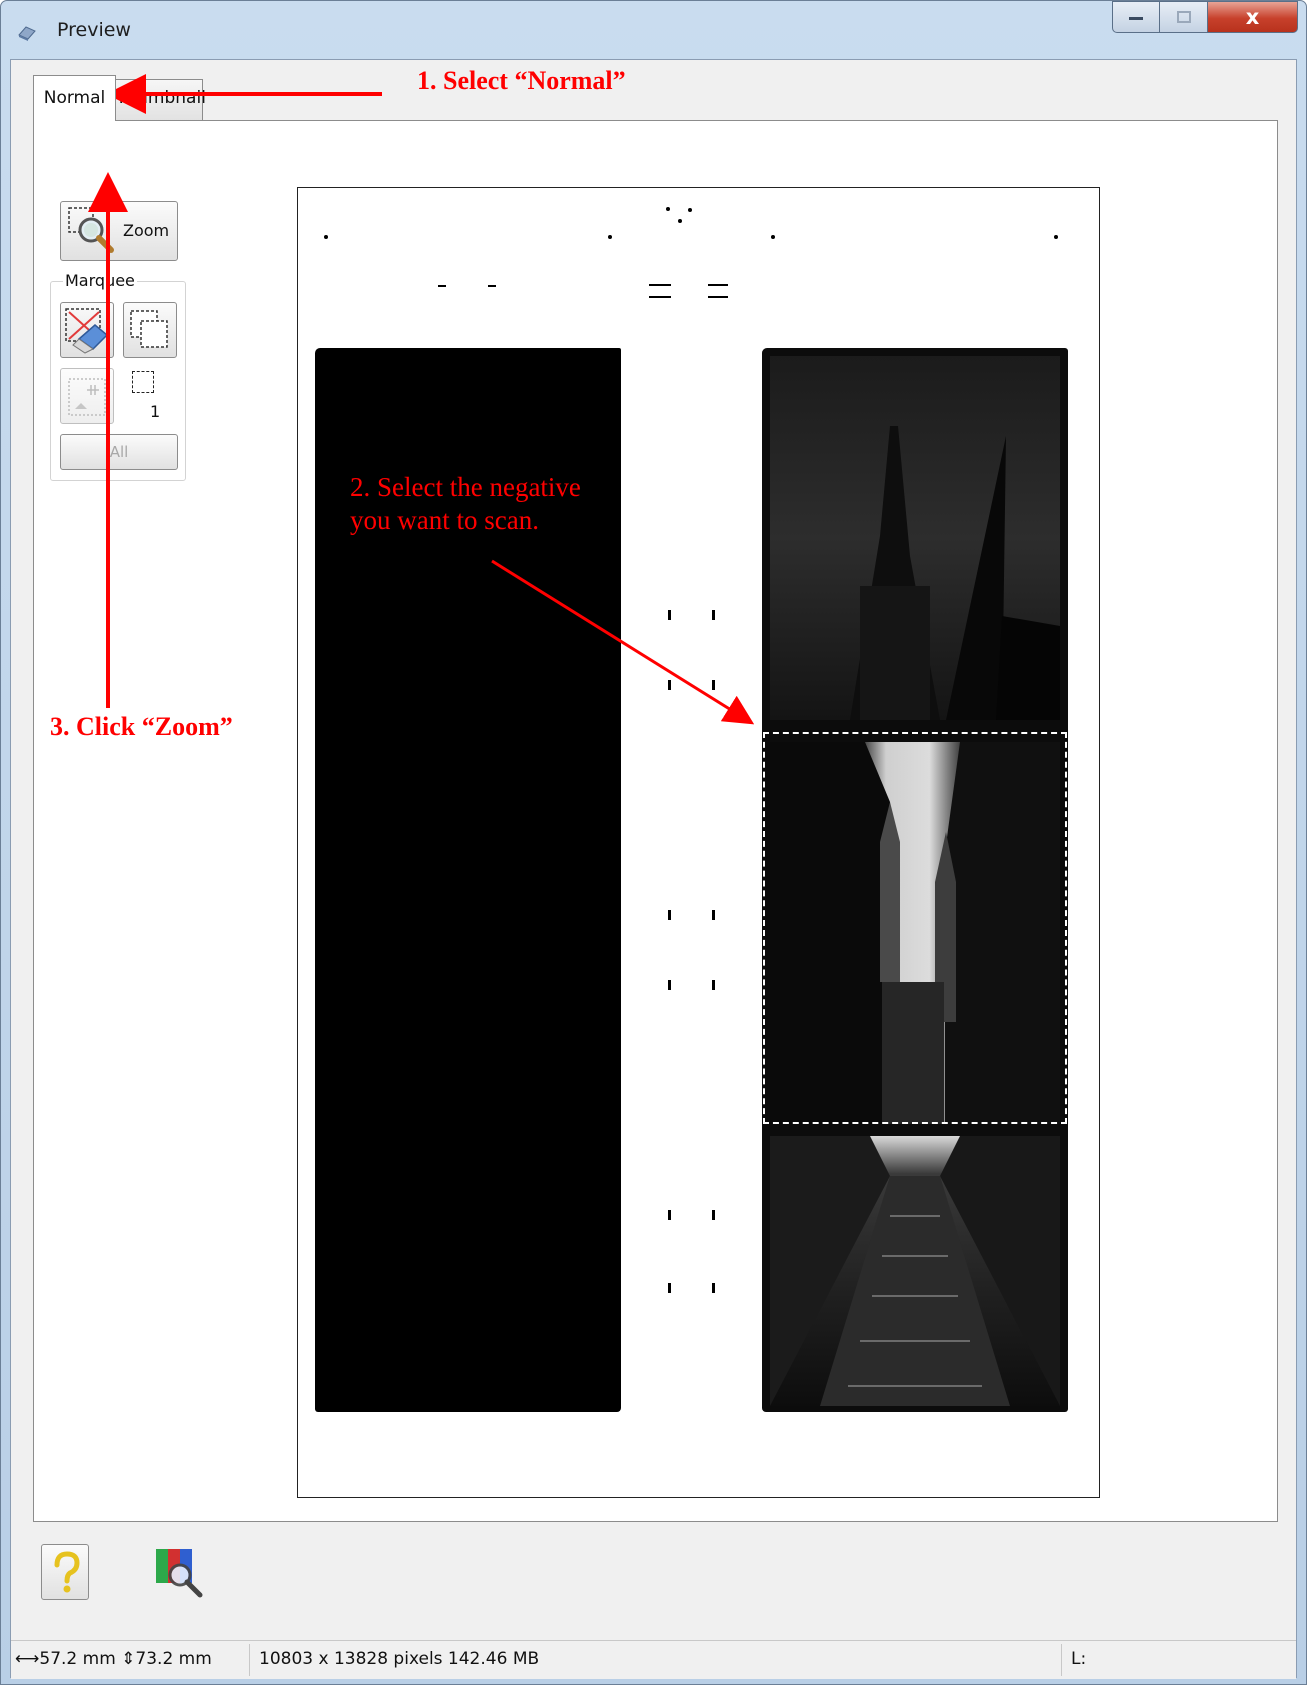  I want to click on maximize-icon, so click(1183, 17).